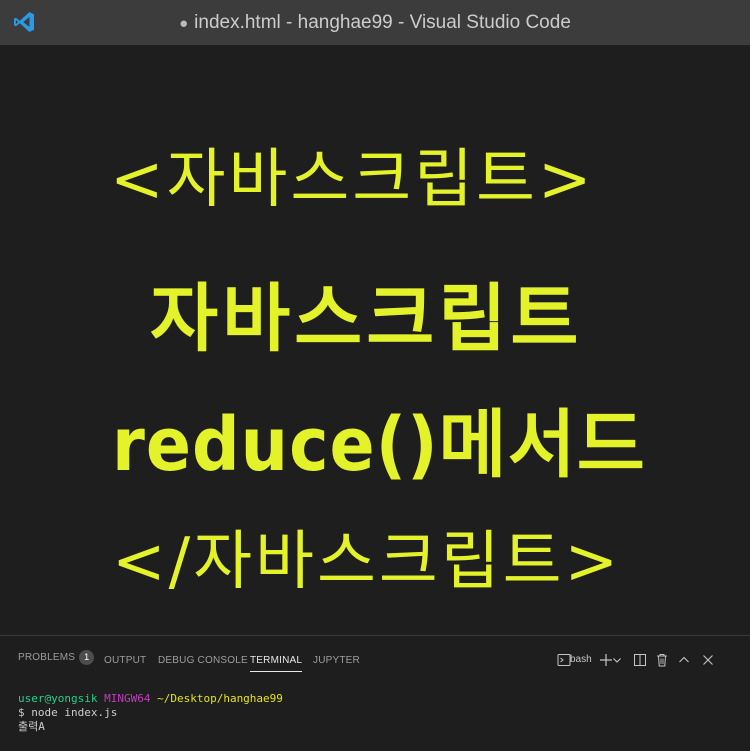 The image size is (750, 751). Describe the element at coordinates (581, 660) in the screenshot. I see `shell-selector: bash` at that location.